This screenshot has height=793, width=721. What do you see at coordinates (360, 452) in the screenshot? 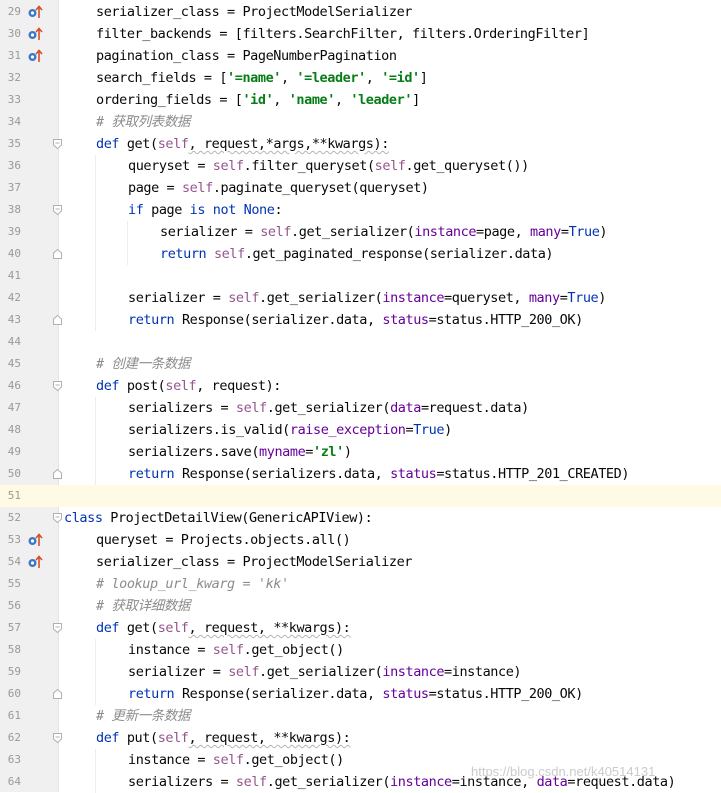
I see `code-line: 49 serializers.save(myname='zl')` at bounding box center [360, 452].